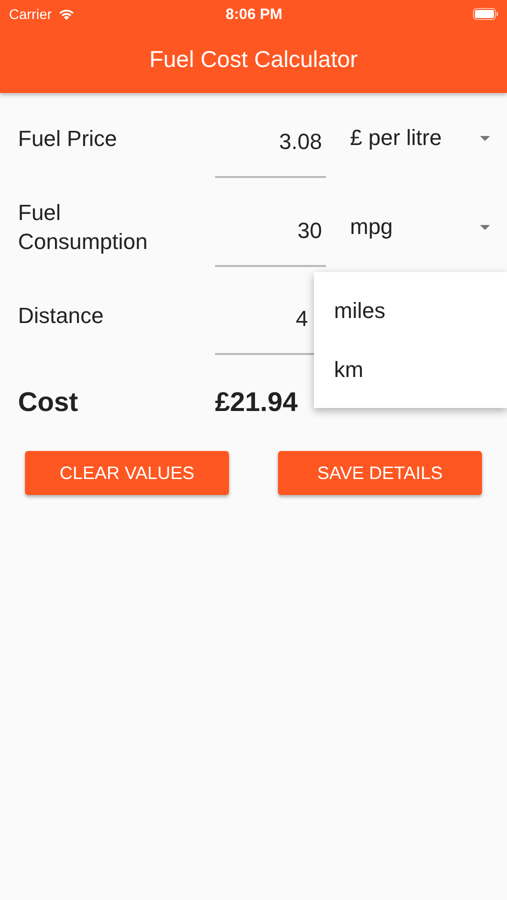 The image size is (507, 900). I want to click on cost-label: Cost, so click(48, 402).